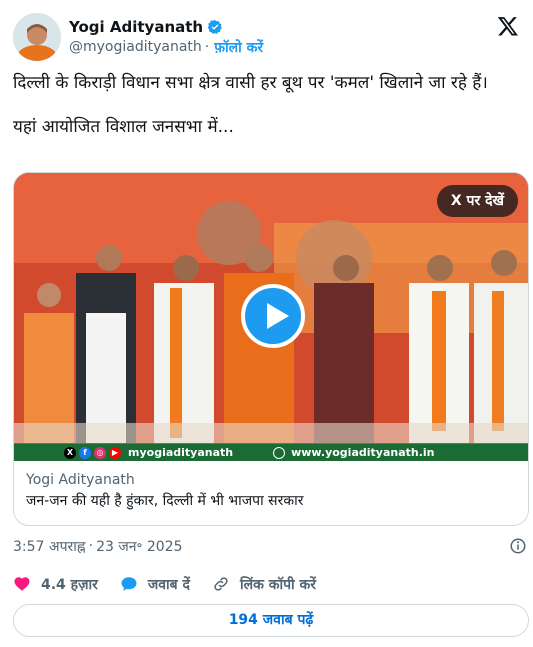 The image size is (533, 647). What do you see at coordinates (221, 584) in the screenshot?
I see `link-icon` at bounding box center [221, 584].